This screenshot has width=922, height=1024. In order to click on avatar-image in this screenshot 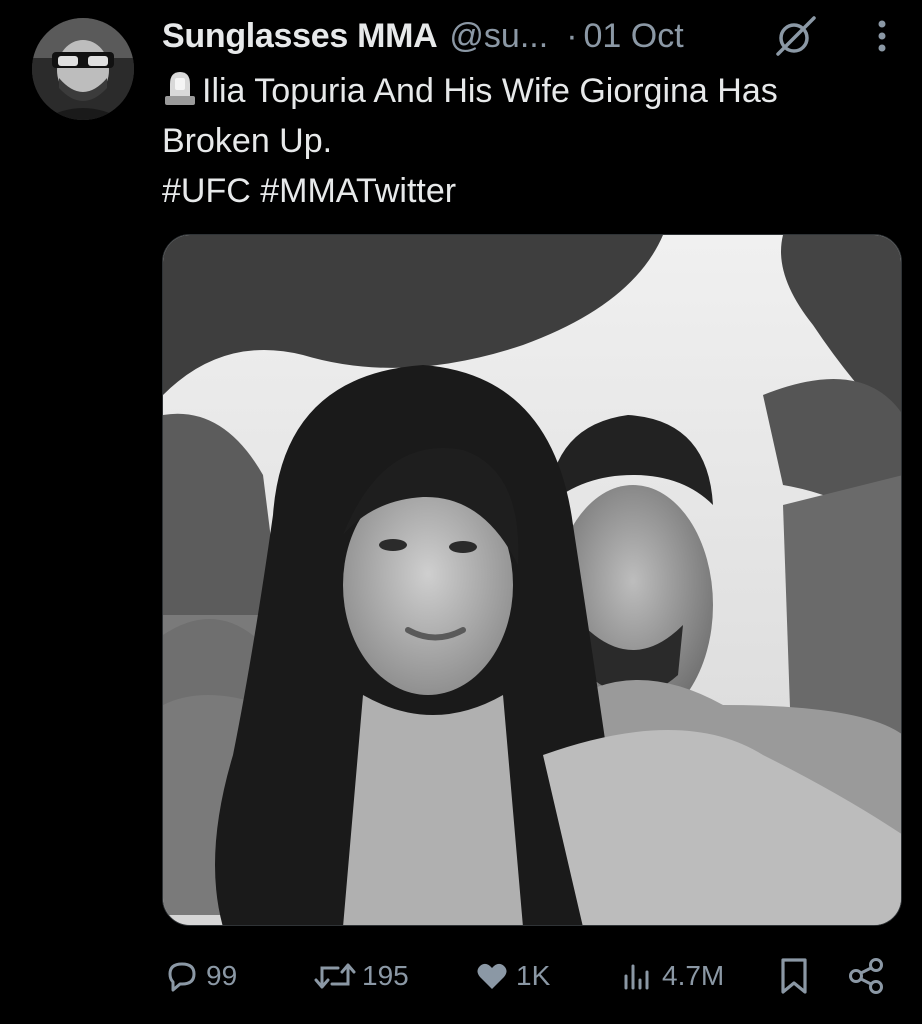, I will do `click(83, 69)`.